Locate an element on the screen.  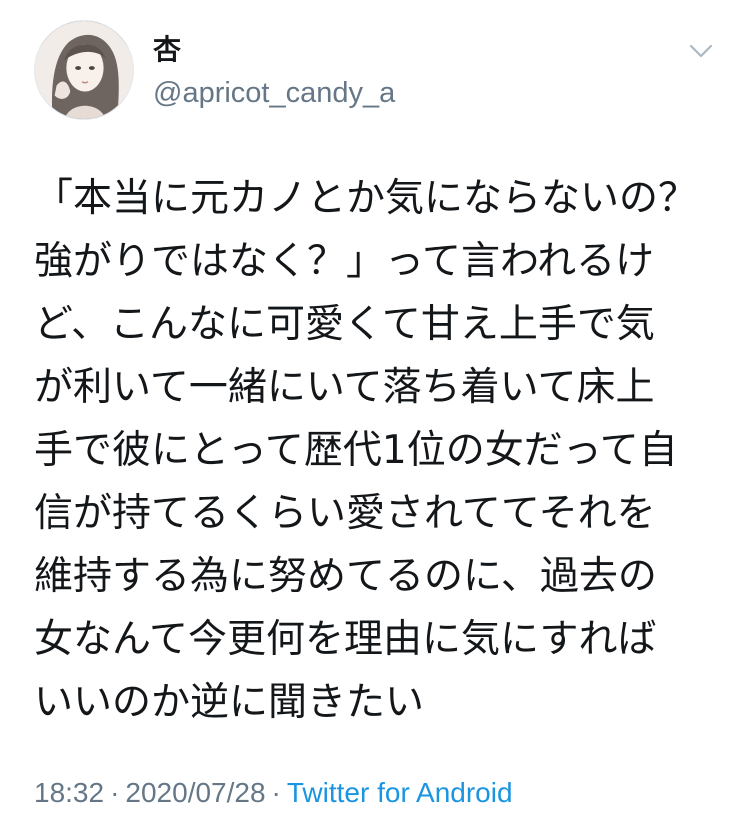
tweet-line: 手で彼にとって歴代1位の女だって自 is located at coordinates (356, 450).